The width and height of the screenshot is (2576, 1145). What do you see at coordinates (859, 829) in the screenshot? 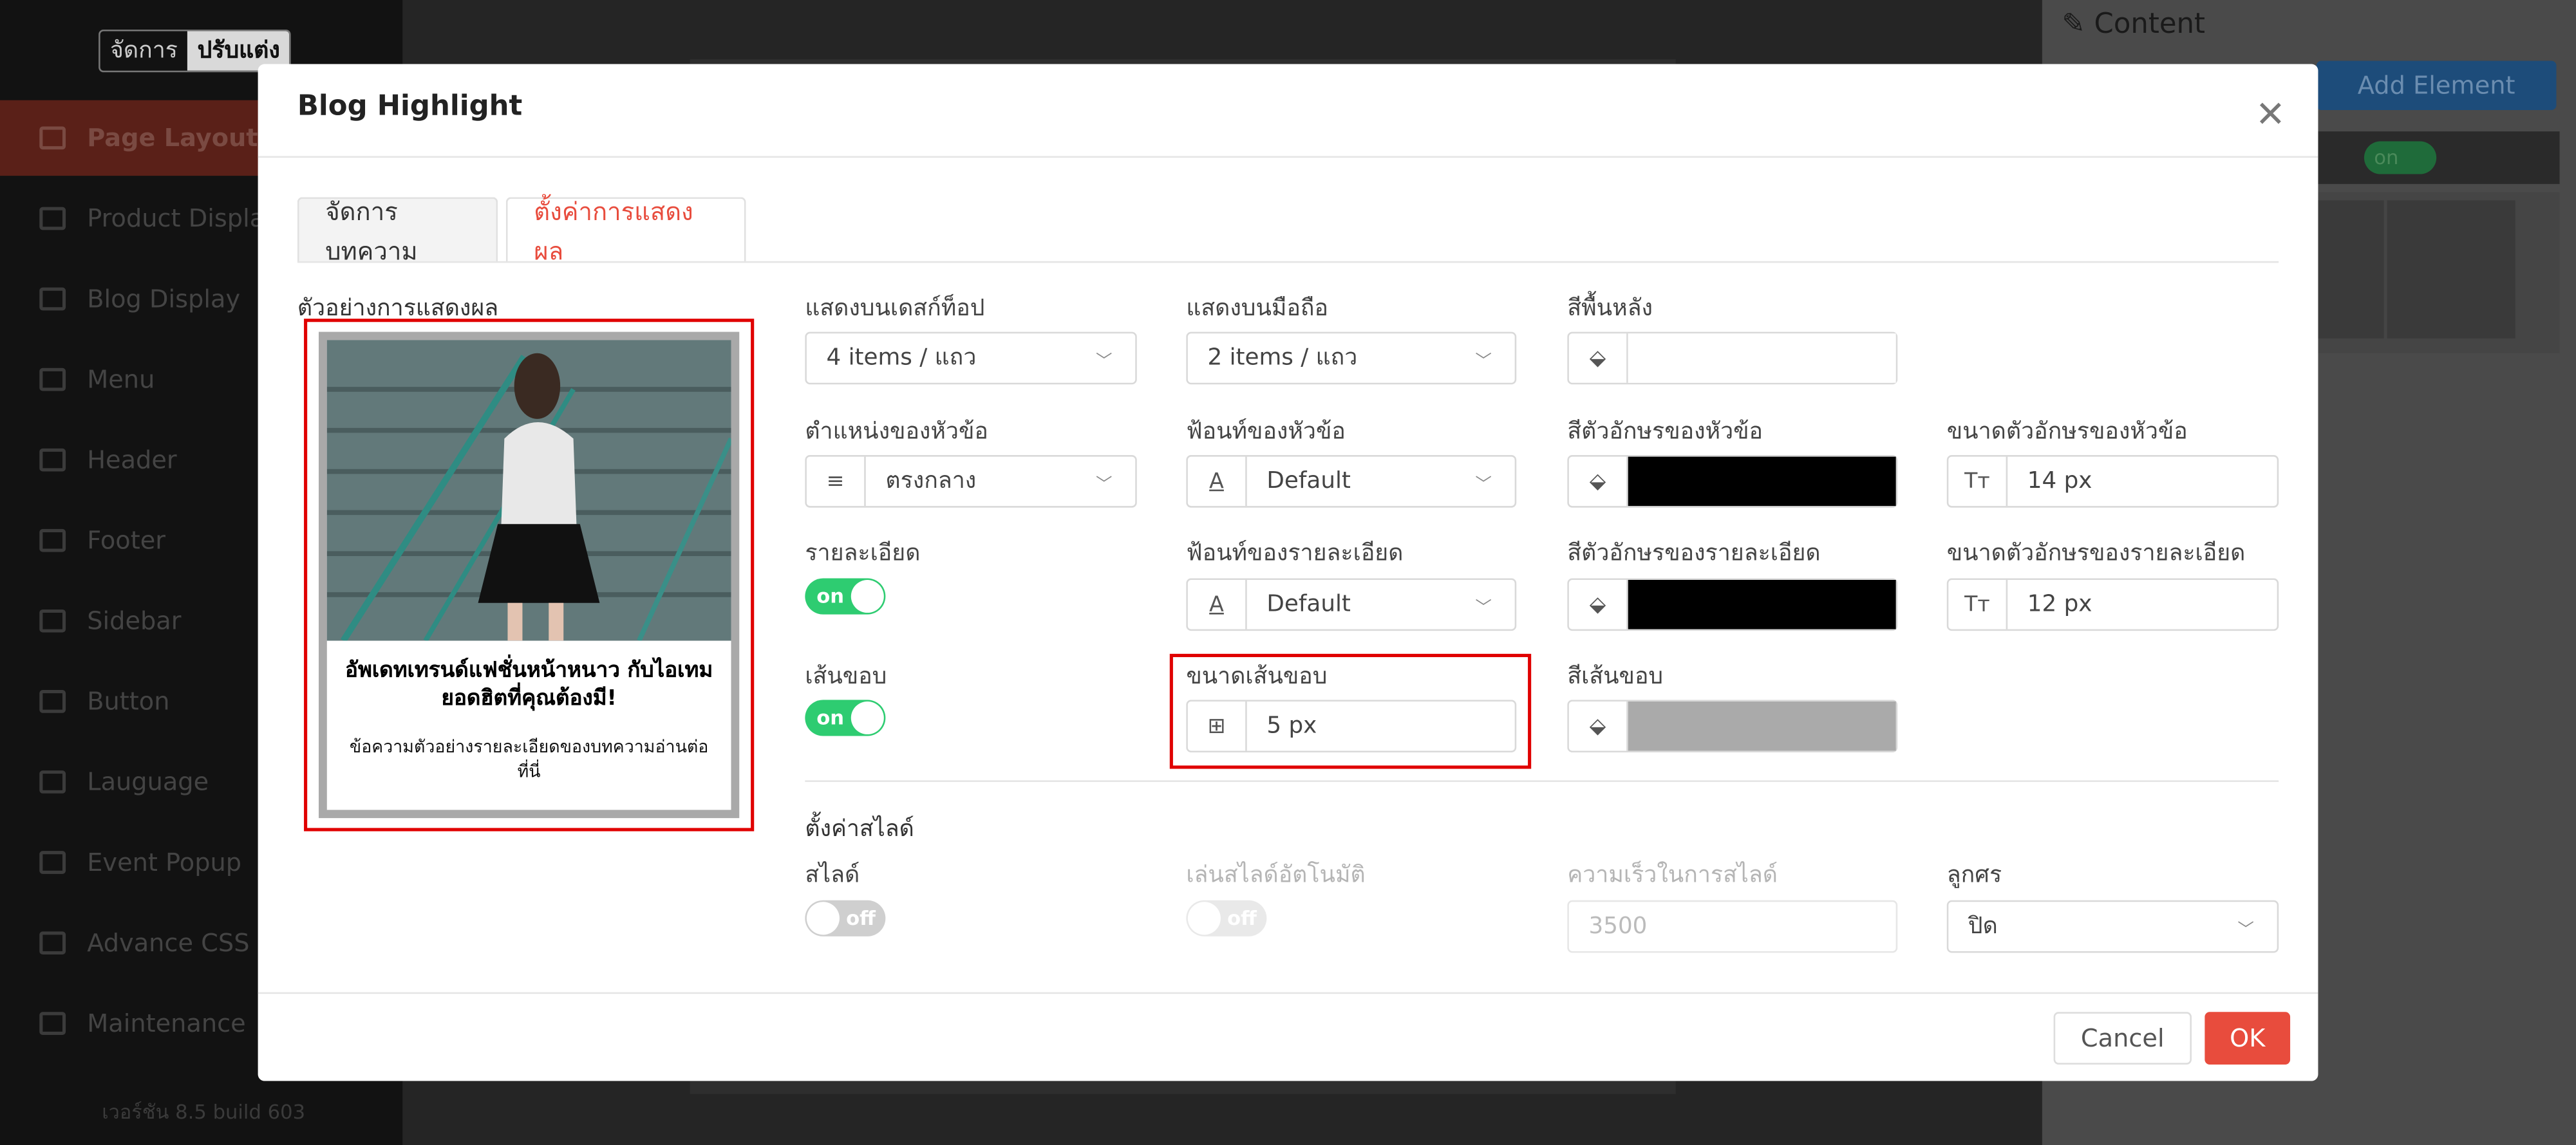
I see `slide-settings-title: ตั้งค่าสไลด์` at bounding box center [859, 829].